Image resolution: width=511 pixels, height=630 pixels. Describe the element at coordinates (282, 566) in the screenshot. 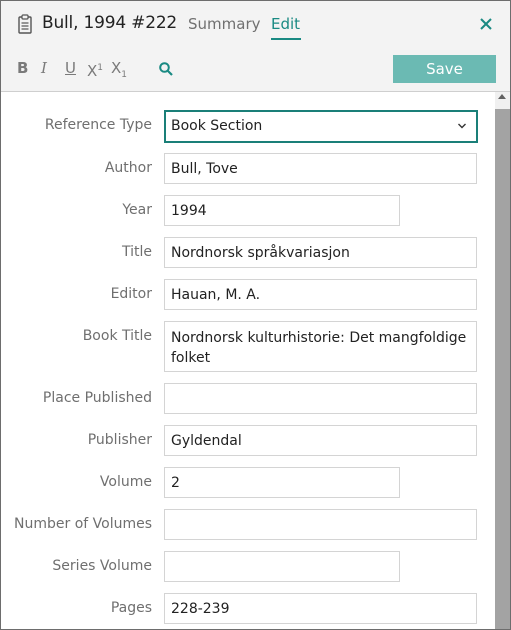

I see `series-volume-field` at that location.